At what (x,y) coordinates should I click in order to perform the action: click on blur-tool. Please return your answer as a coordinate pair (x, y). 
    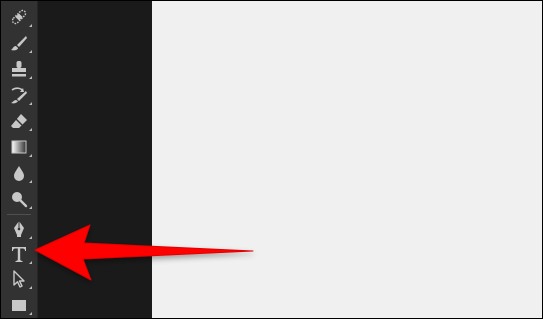
    Looking at the image, I should click on (19, 173).